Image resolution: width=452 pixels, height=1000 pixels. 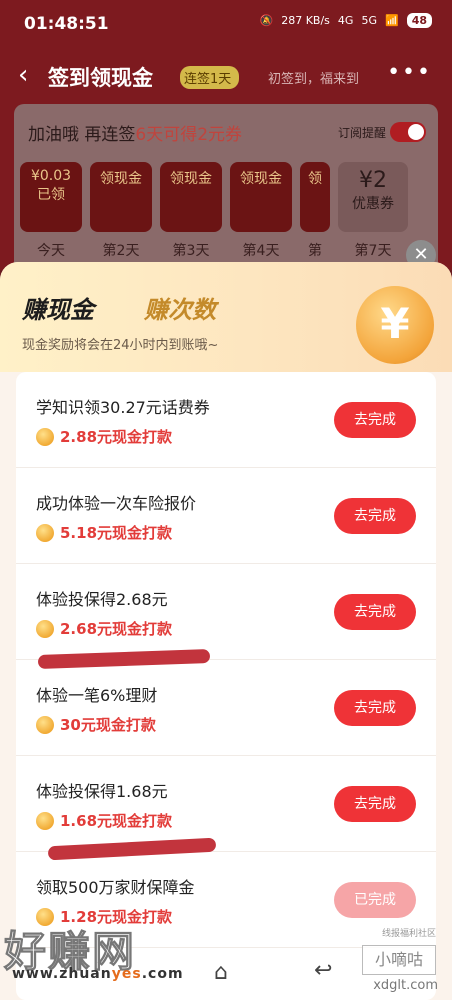 What do you see at coordinates (373, 251) in the screenshot?
I see `day-label: 第7天` at bounding box center [373, 251].